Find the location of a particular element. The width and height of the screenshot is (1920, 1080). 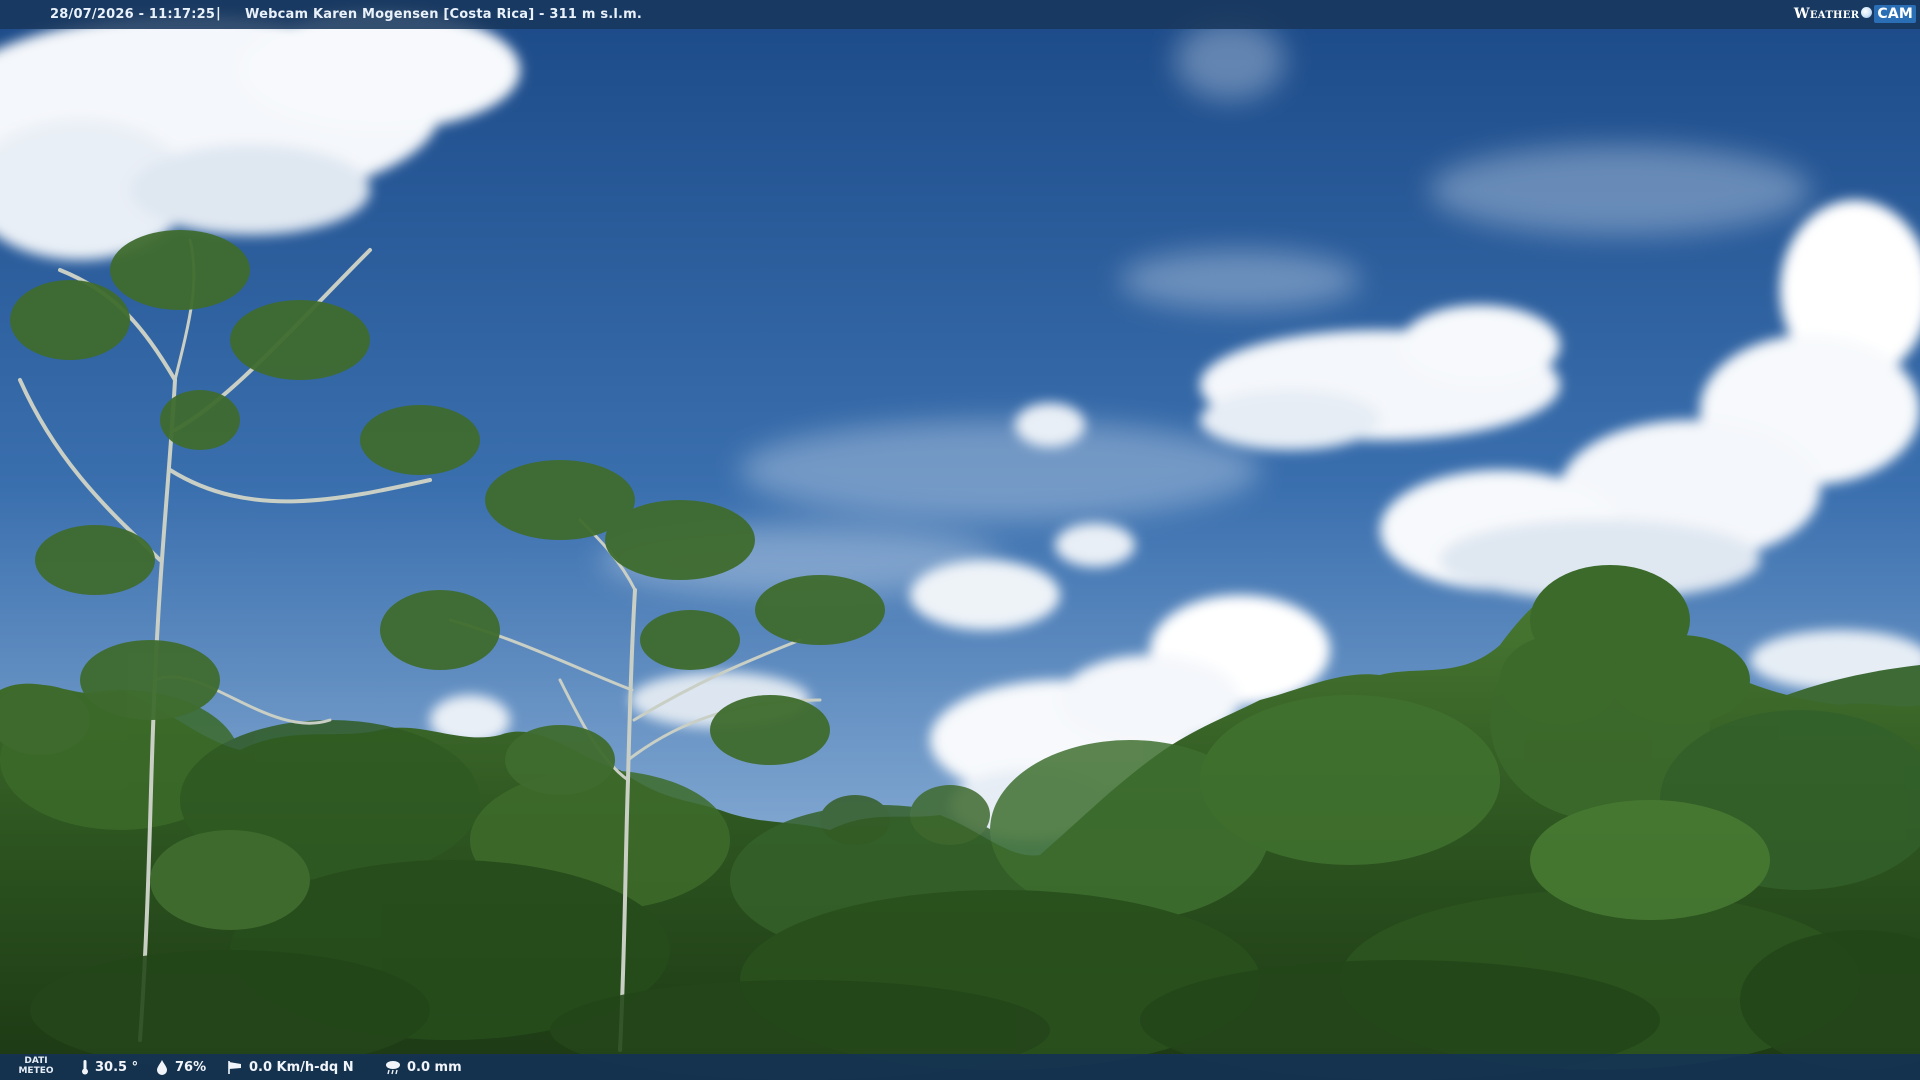

meteo-label: DATI METEO is located at coordinates (36, 1066).